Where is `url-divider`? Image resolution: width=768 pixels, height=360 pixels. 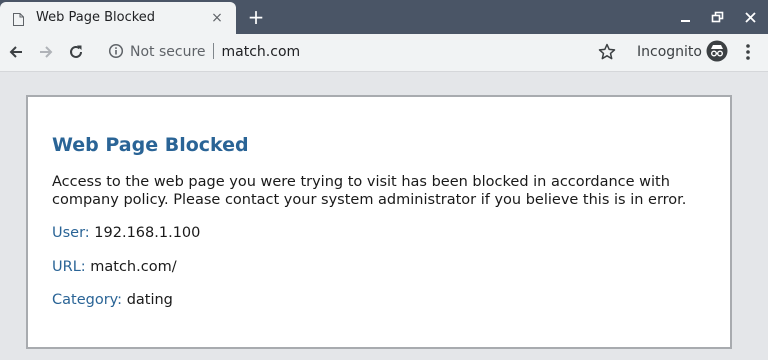
url-divider is located at coordinates (213, 51).